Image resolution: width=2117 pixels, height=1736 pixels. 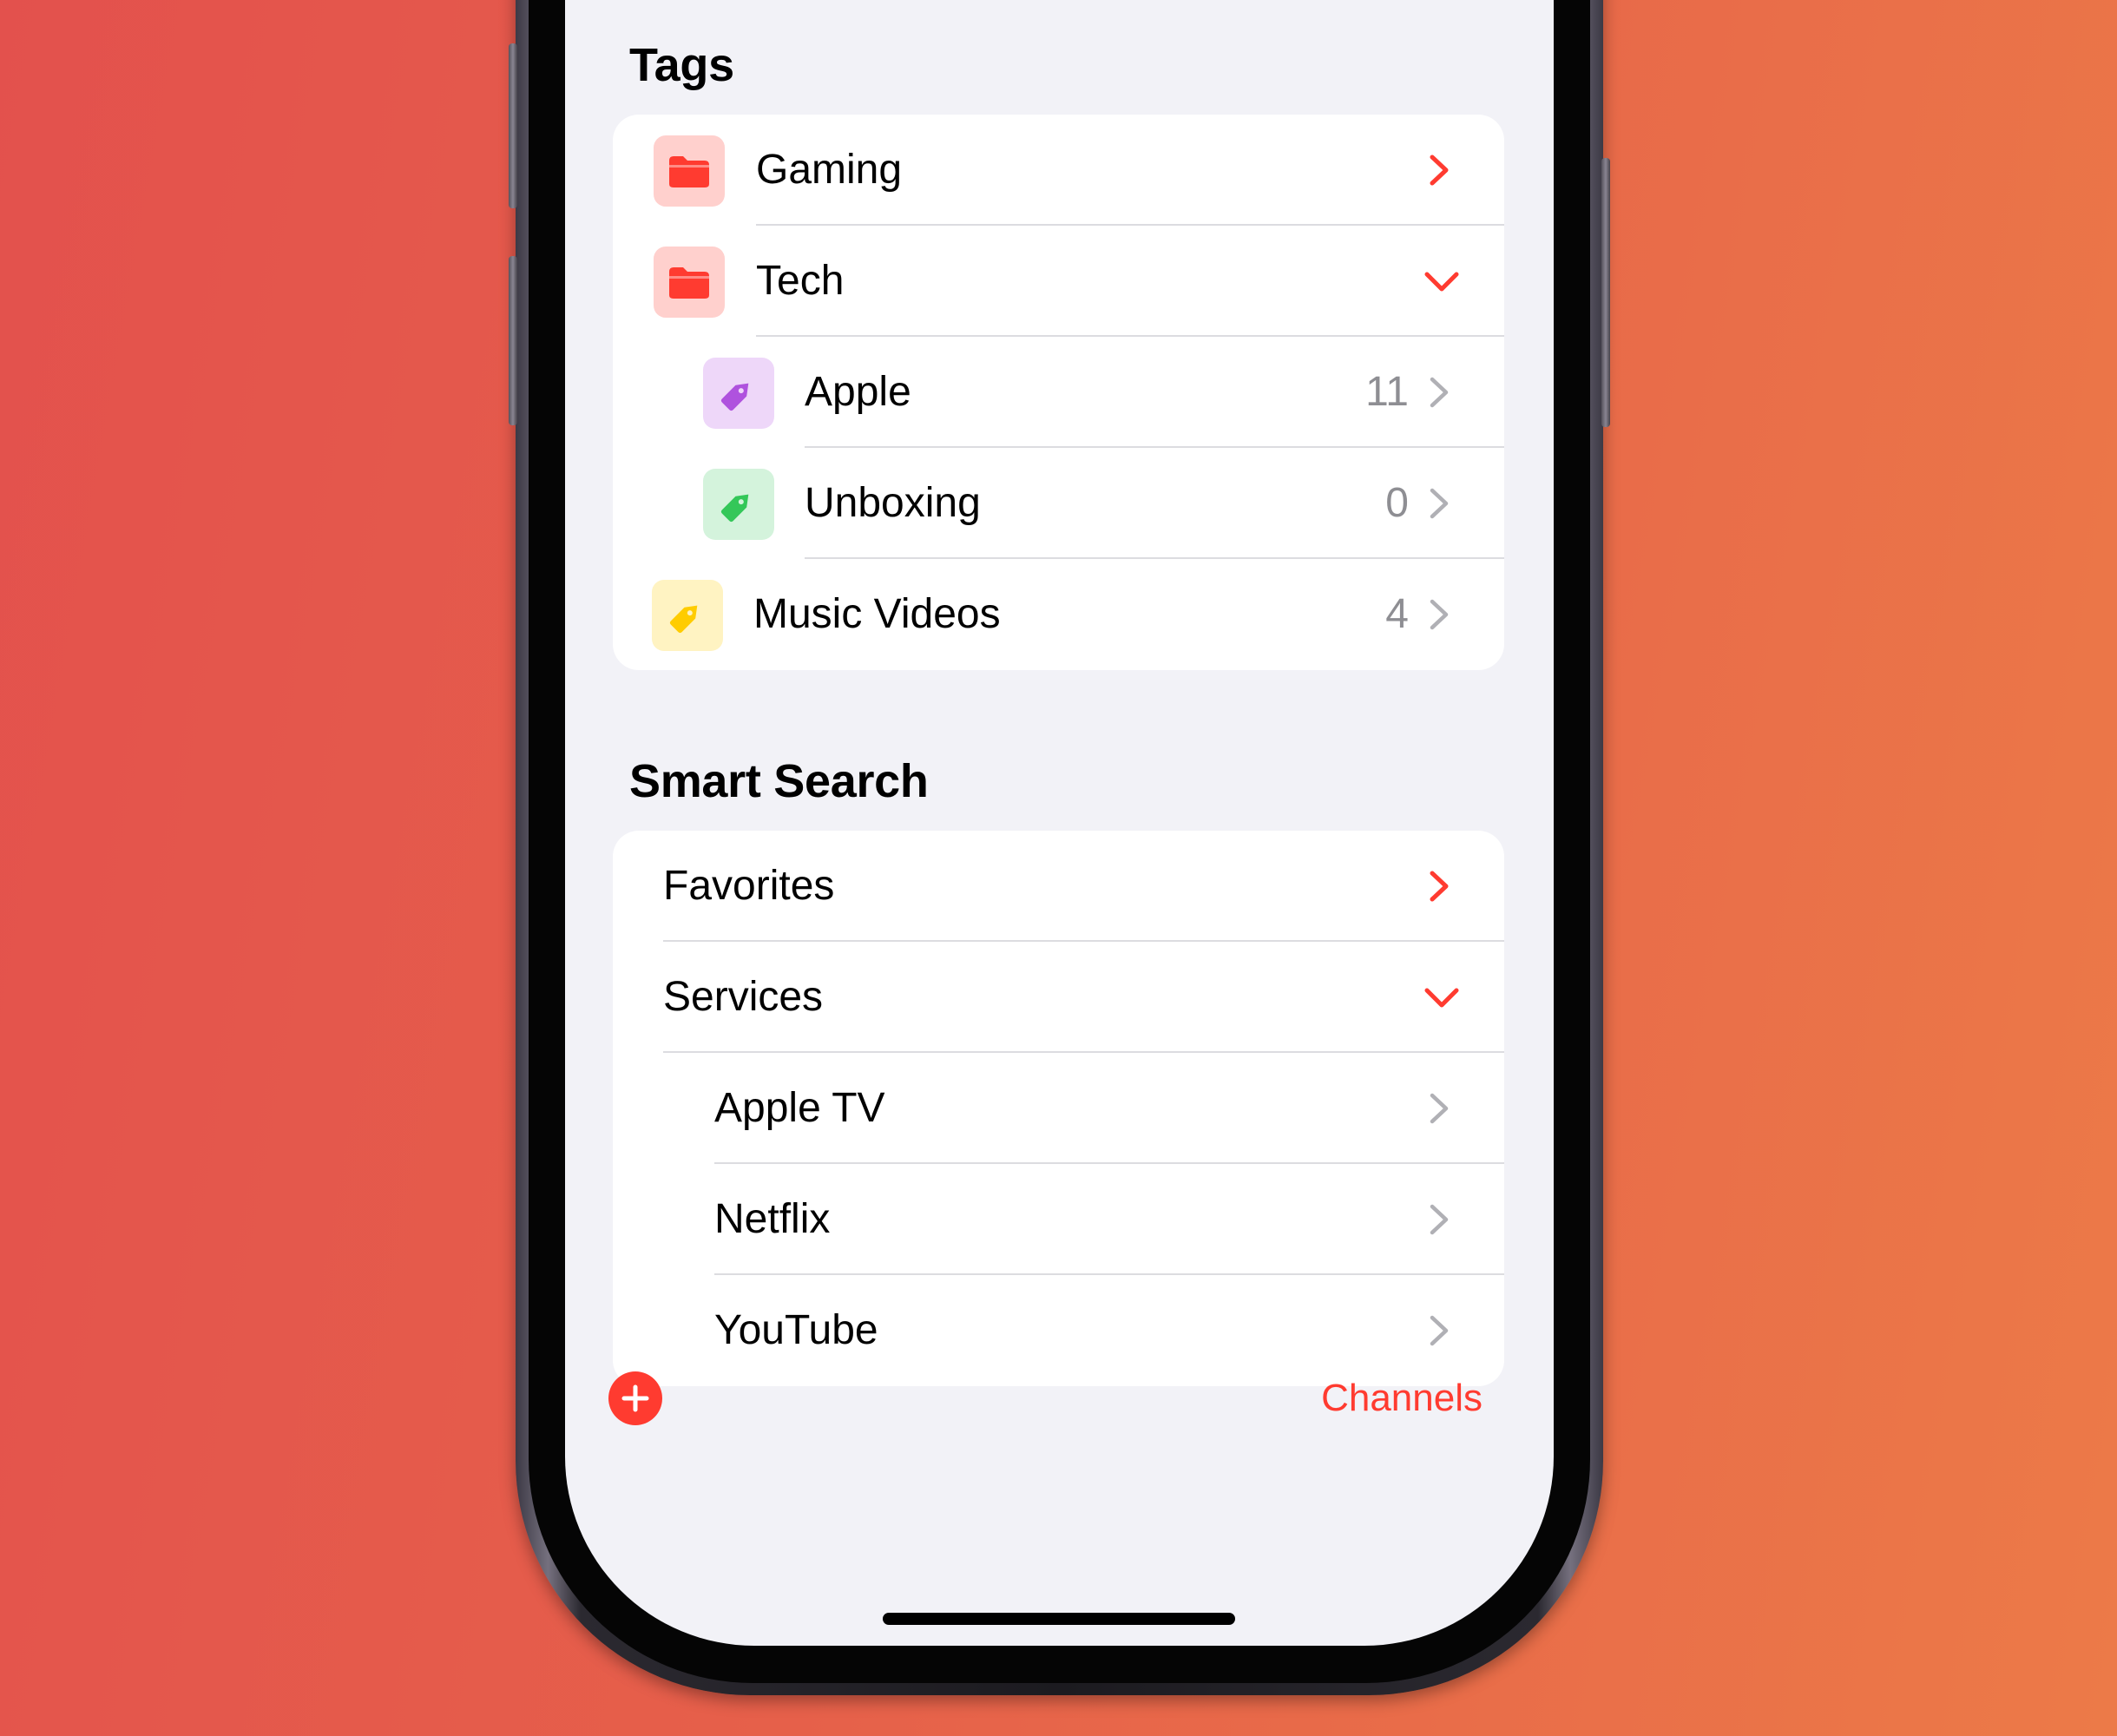 I want to click on home-indicator, so click(x=1059, y=1619).